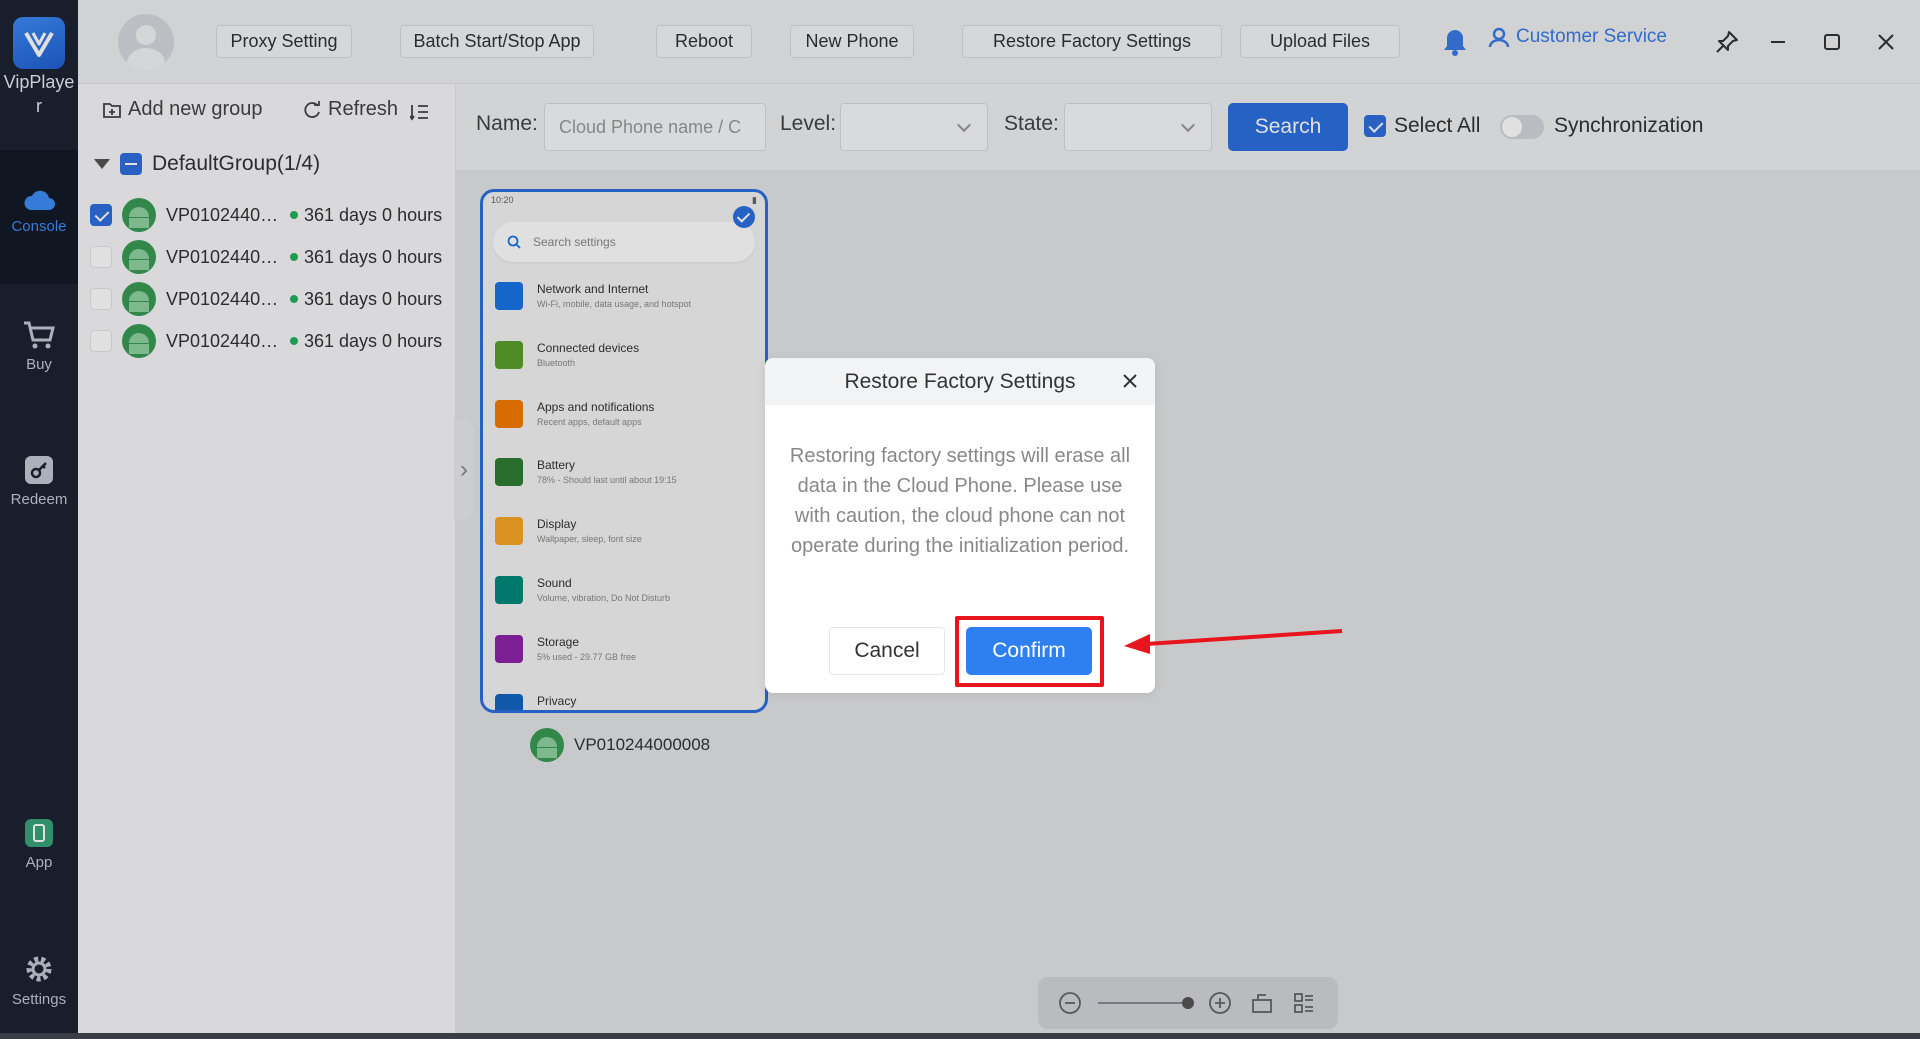 This screenshot has width=1920, height=1039. I want to click on dialog-title: Restore Factory Settings, so click(960, 381).